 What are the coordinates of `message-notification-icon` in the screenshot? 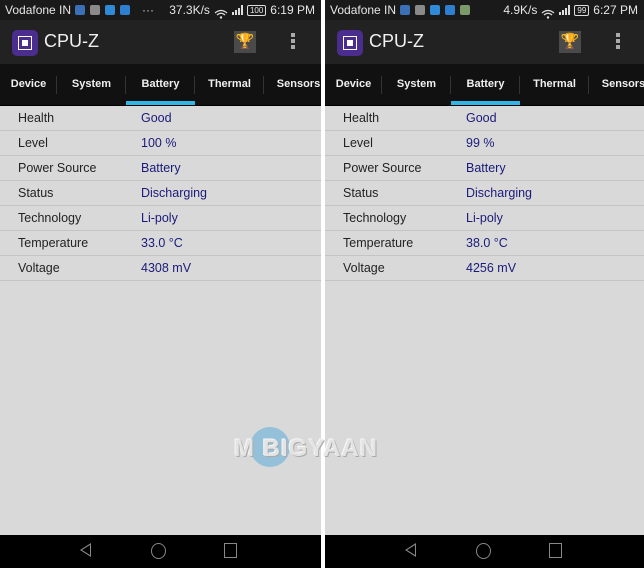 It's located at (435, 10).